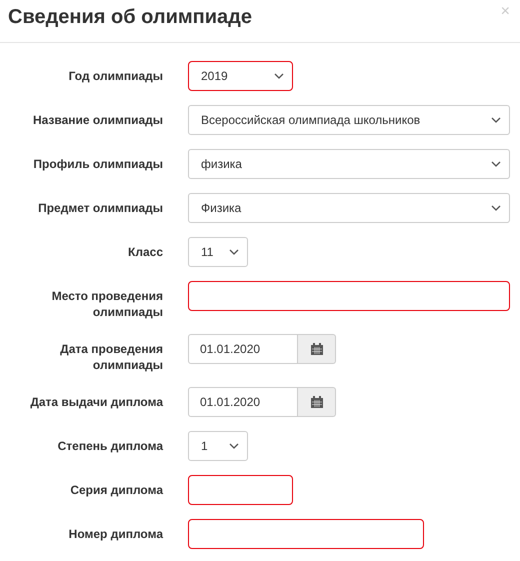 This screenshot has height=561, width=520. Describe the element at coordinates (218, 446) in the screenshot. I see `select-field: 1` at that location.